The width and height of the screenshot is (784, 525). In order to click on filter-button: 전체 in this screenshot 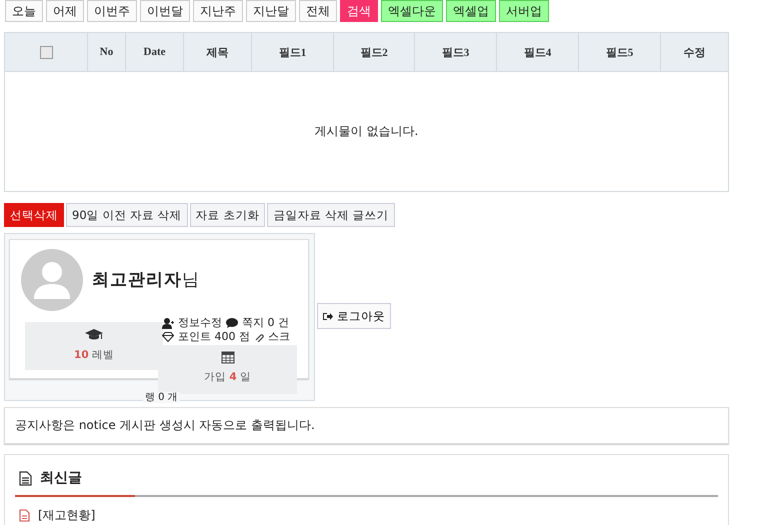, I will do `click(318, 11)`.